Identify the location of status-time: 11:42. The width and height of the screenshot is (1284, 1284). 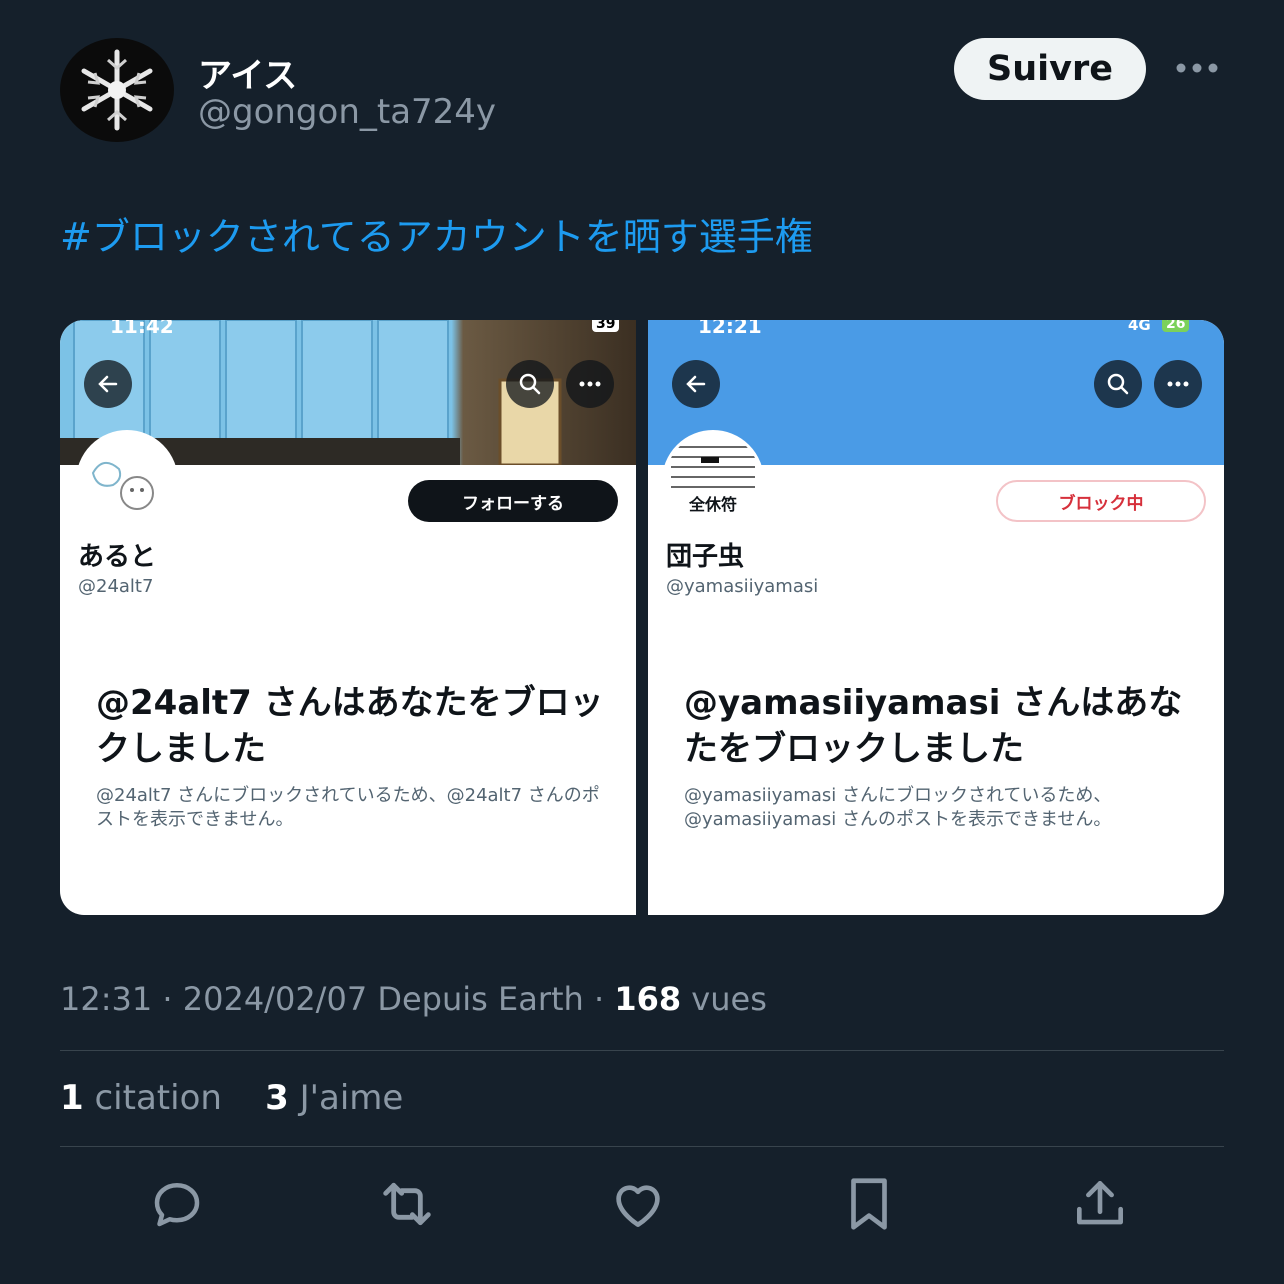
(142, 329).